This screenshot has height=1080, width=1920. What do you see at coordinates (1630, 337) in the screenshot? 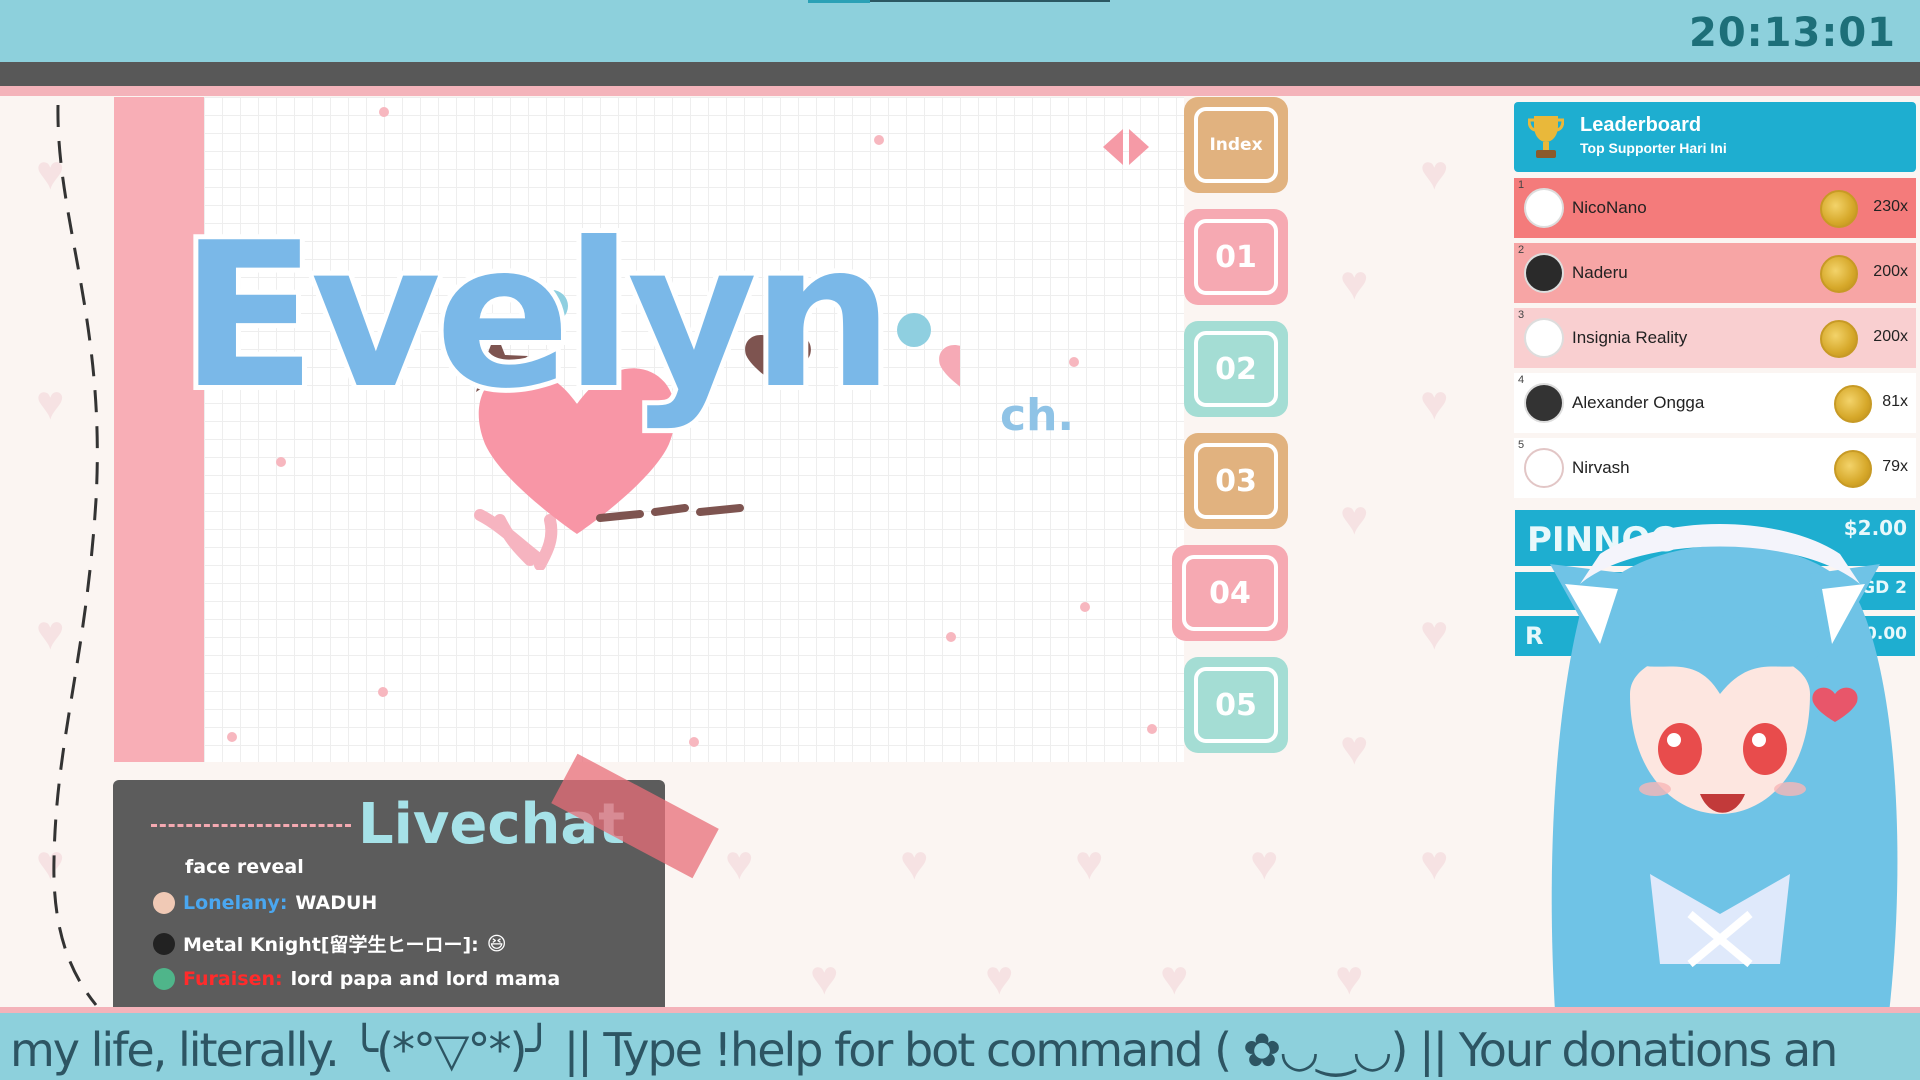
I see `leaderboard-name: Insignia Reality` at bounding box center [1630, 337].